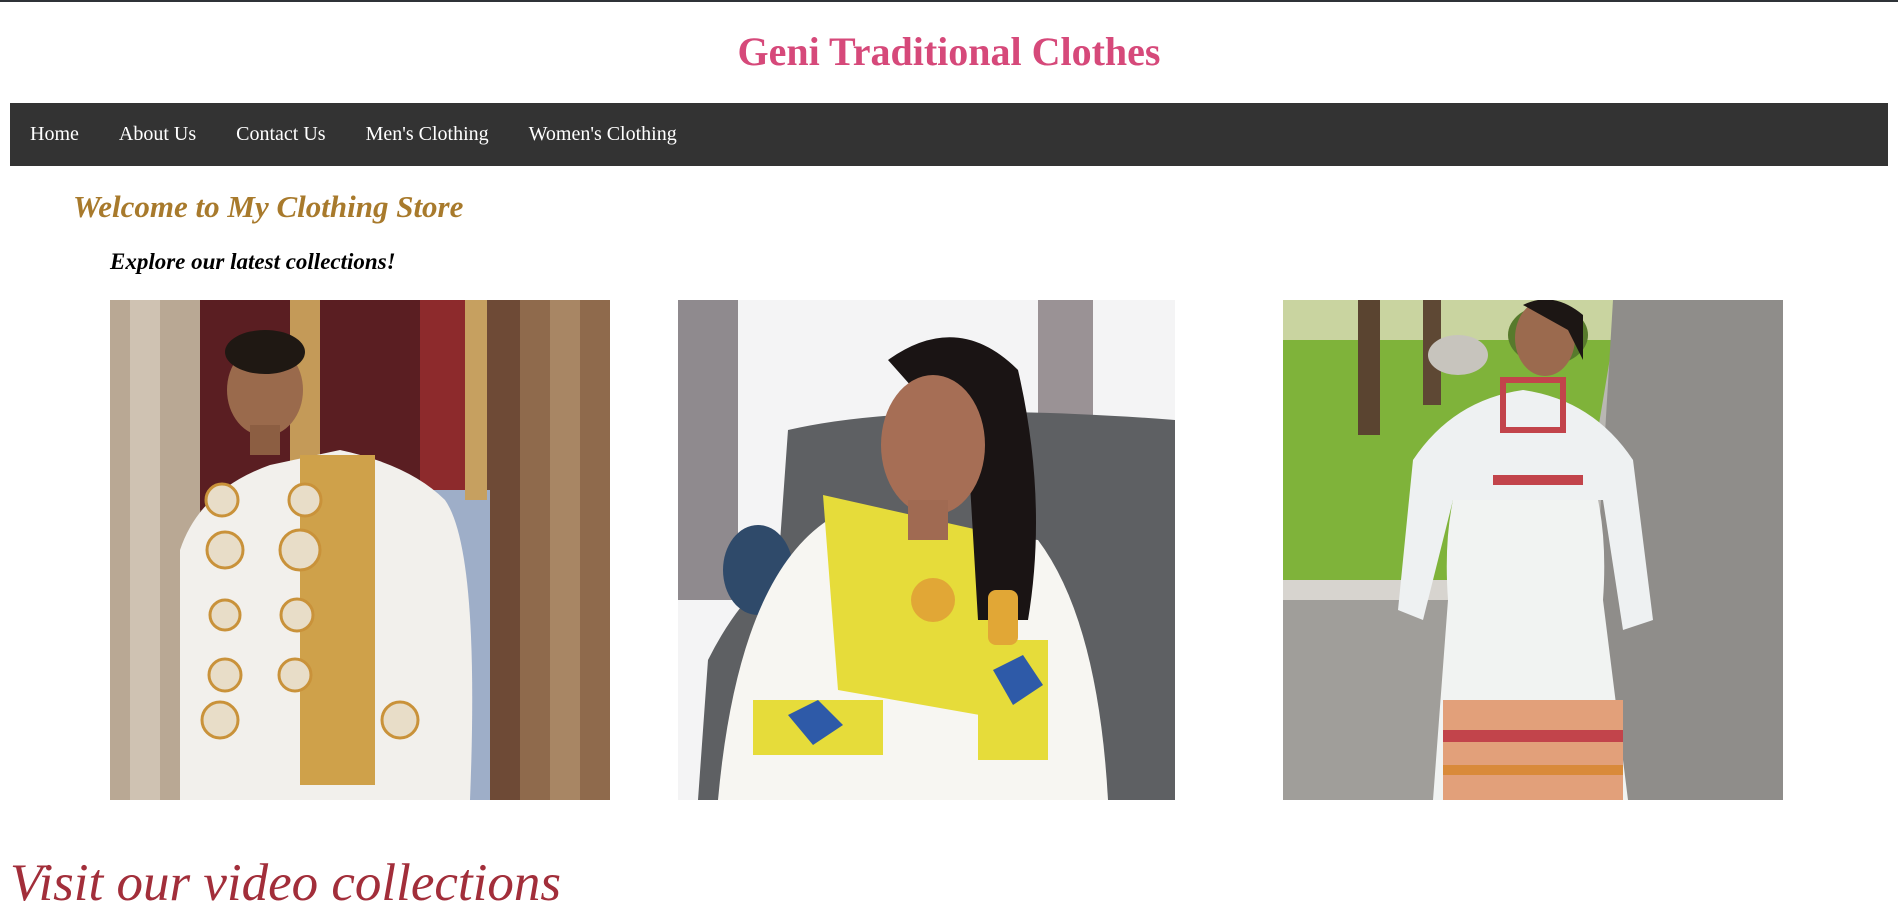 The width and height of the screenshot is (1898, 916). I want to click on nav-mens-clothing-link: Men's Clothing, so click(427, 134).